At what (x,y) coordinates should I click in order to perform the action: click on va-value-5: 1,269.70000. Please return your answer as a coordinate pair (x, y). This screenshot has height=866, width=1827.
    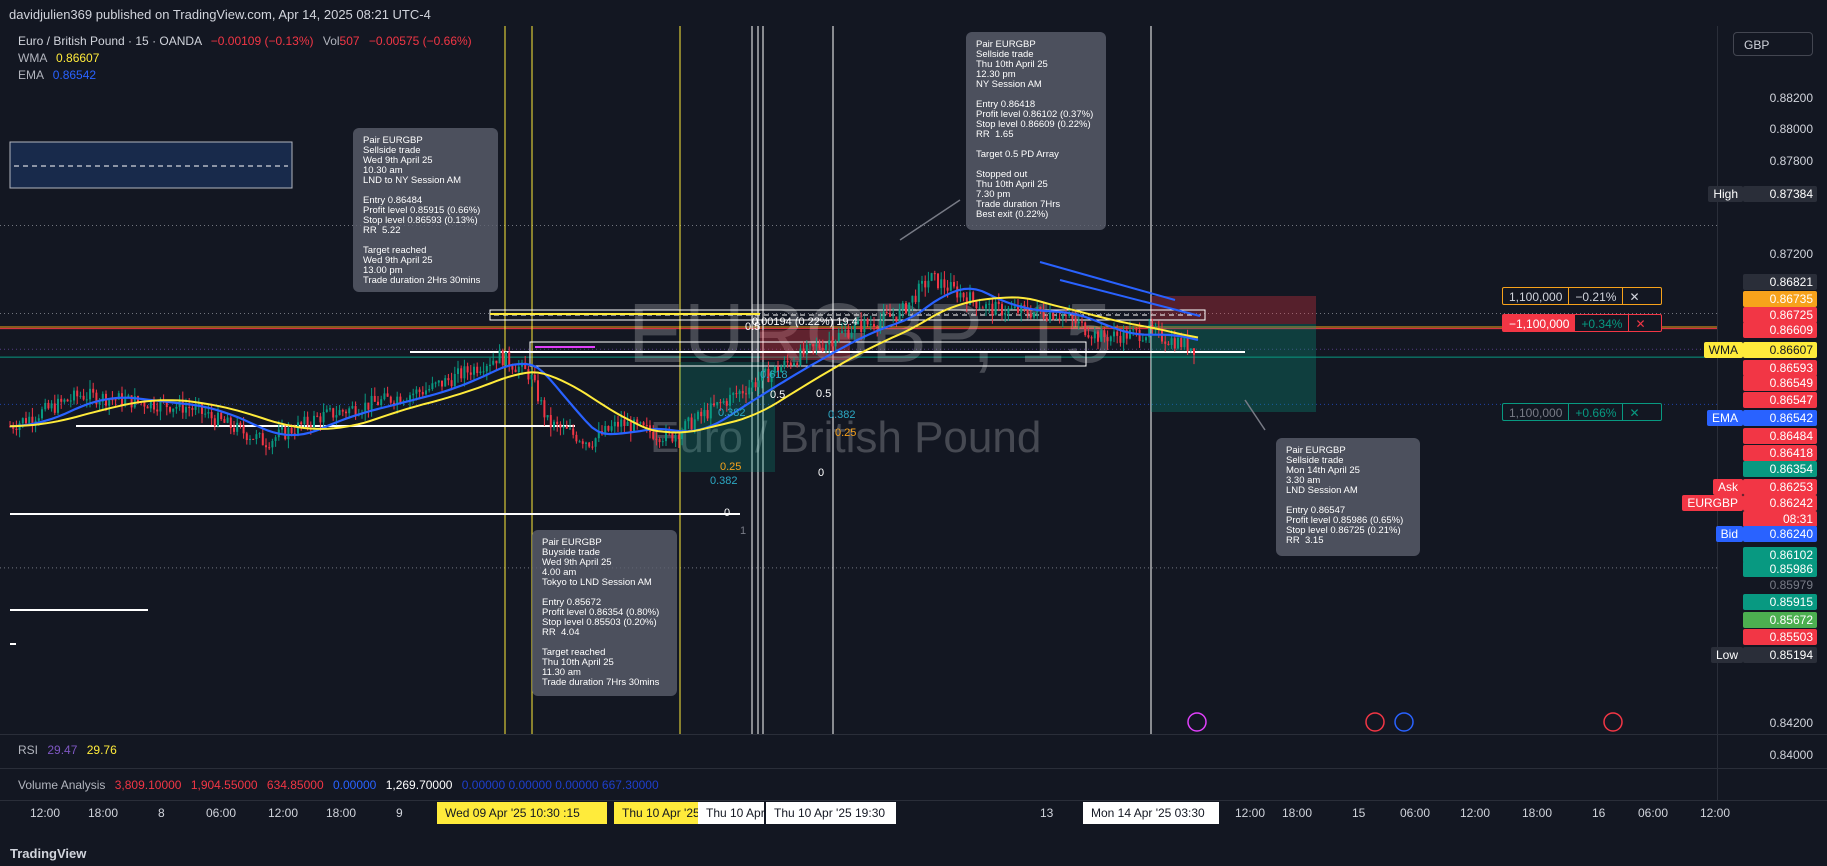
    Looking at the image, I should click on (419, 785).